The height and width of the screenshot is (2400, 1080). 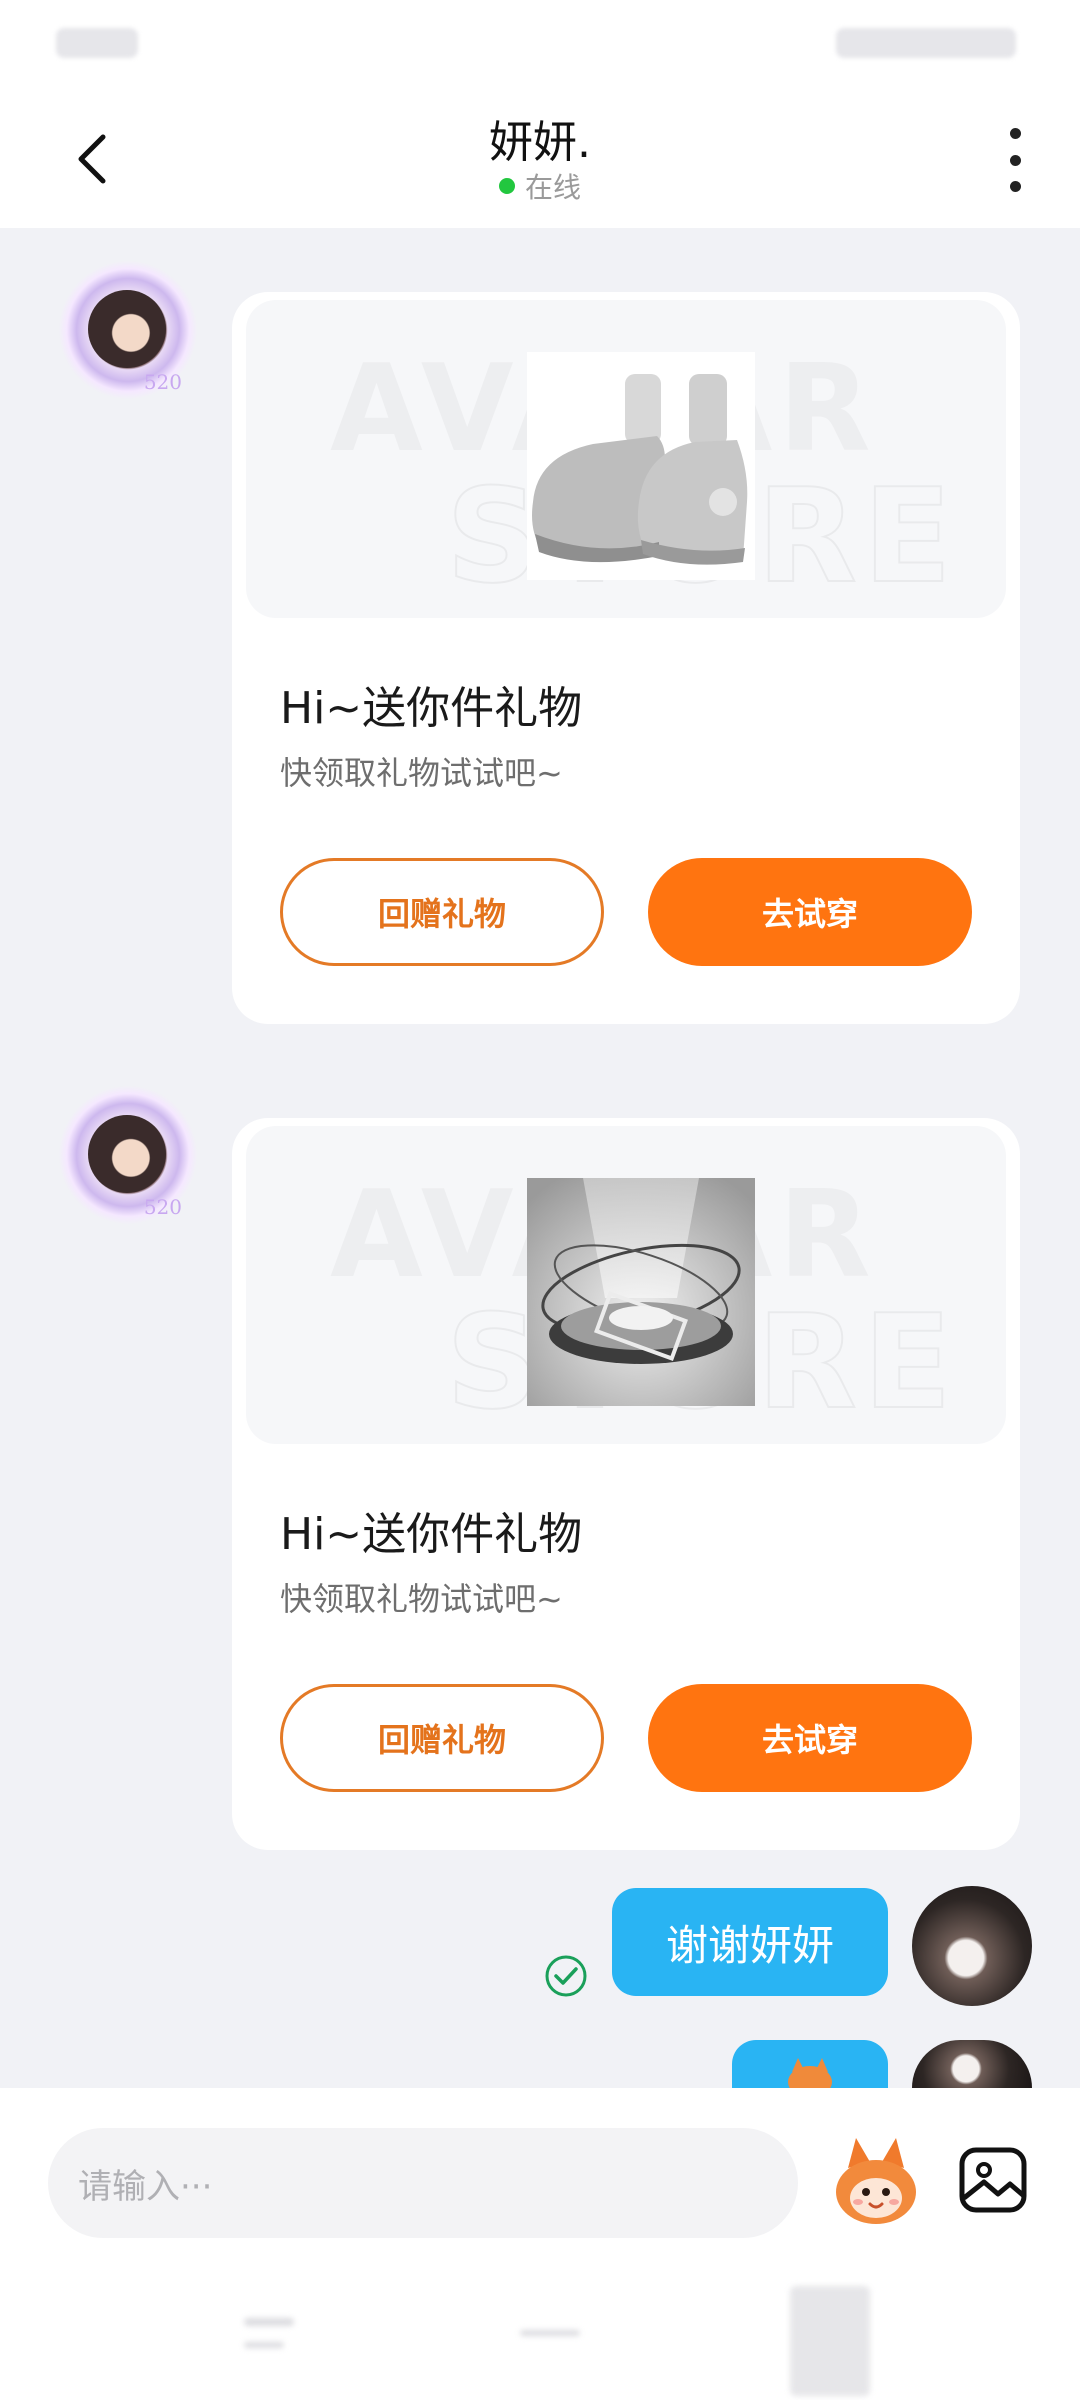 I want to click on online-status: 在线, so click(x=540, y=186).